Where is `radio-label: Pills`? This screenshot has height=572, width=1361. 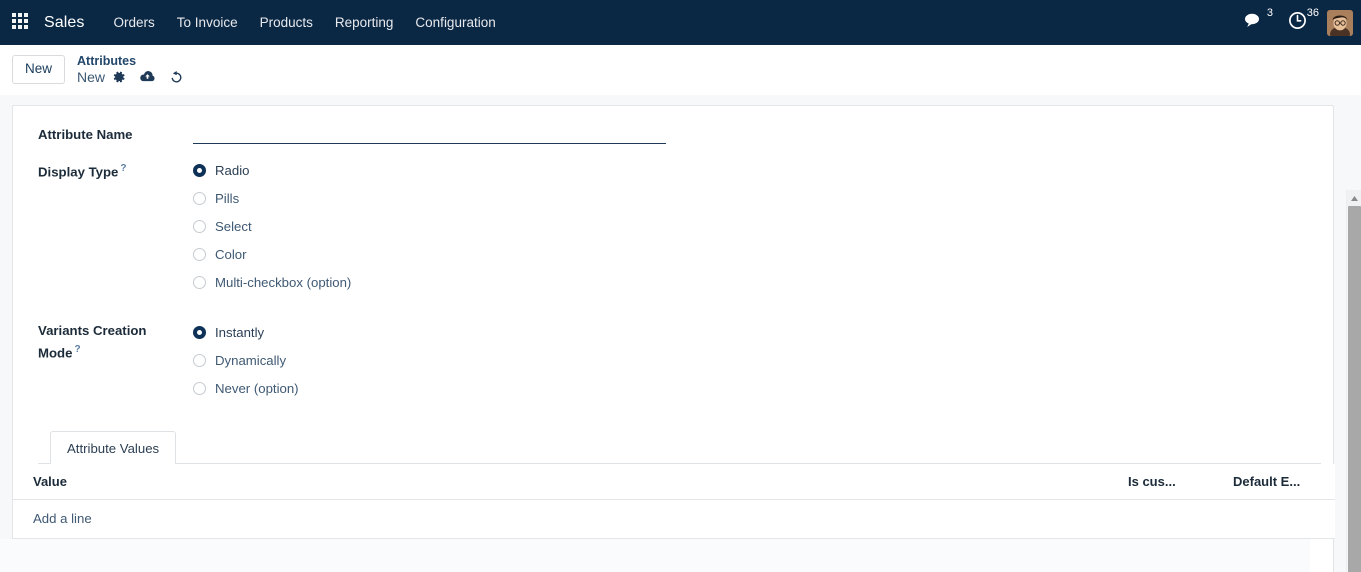
radio-label: Pills is located at coordinates (227, 198).